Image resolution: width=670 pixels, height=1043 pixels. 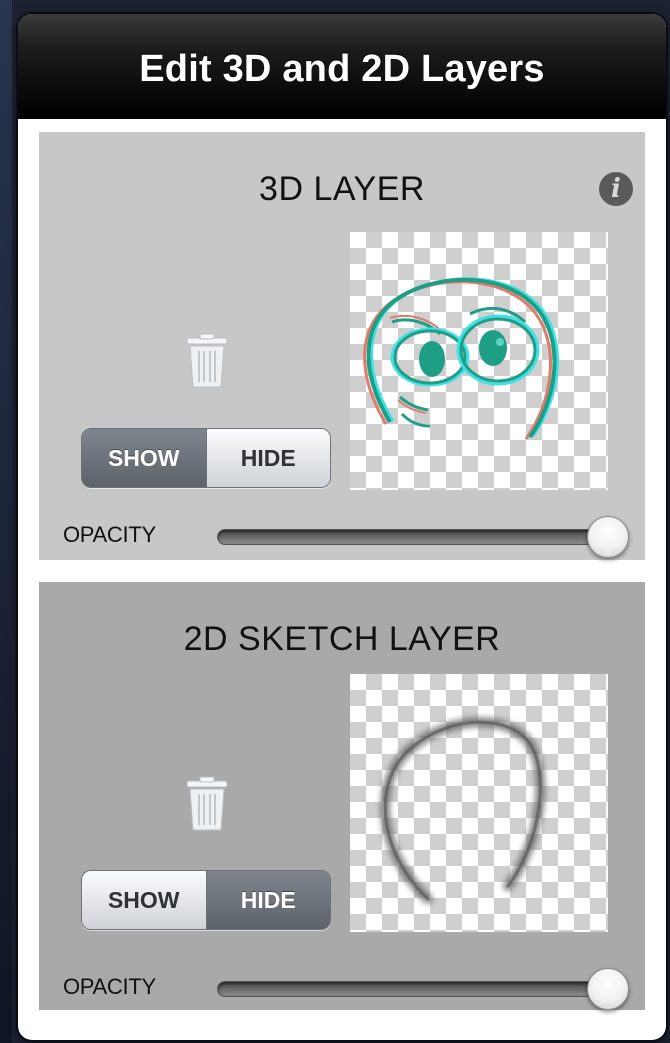 What do you see at coordinates (479, 803) in the screenshot?
I see `layer-2d-thumbnail` at bounding box center [479, 803].